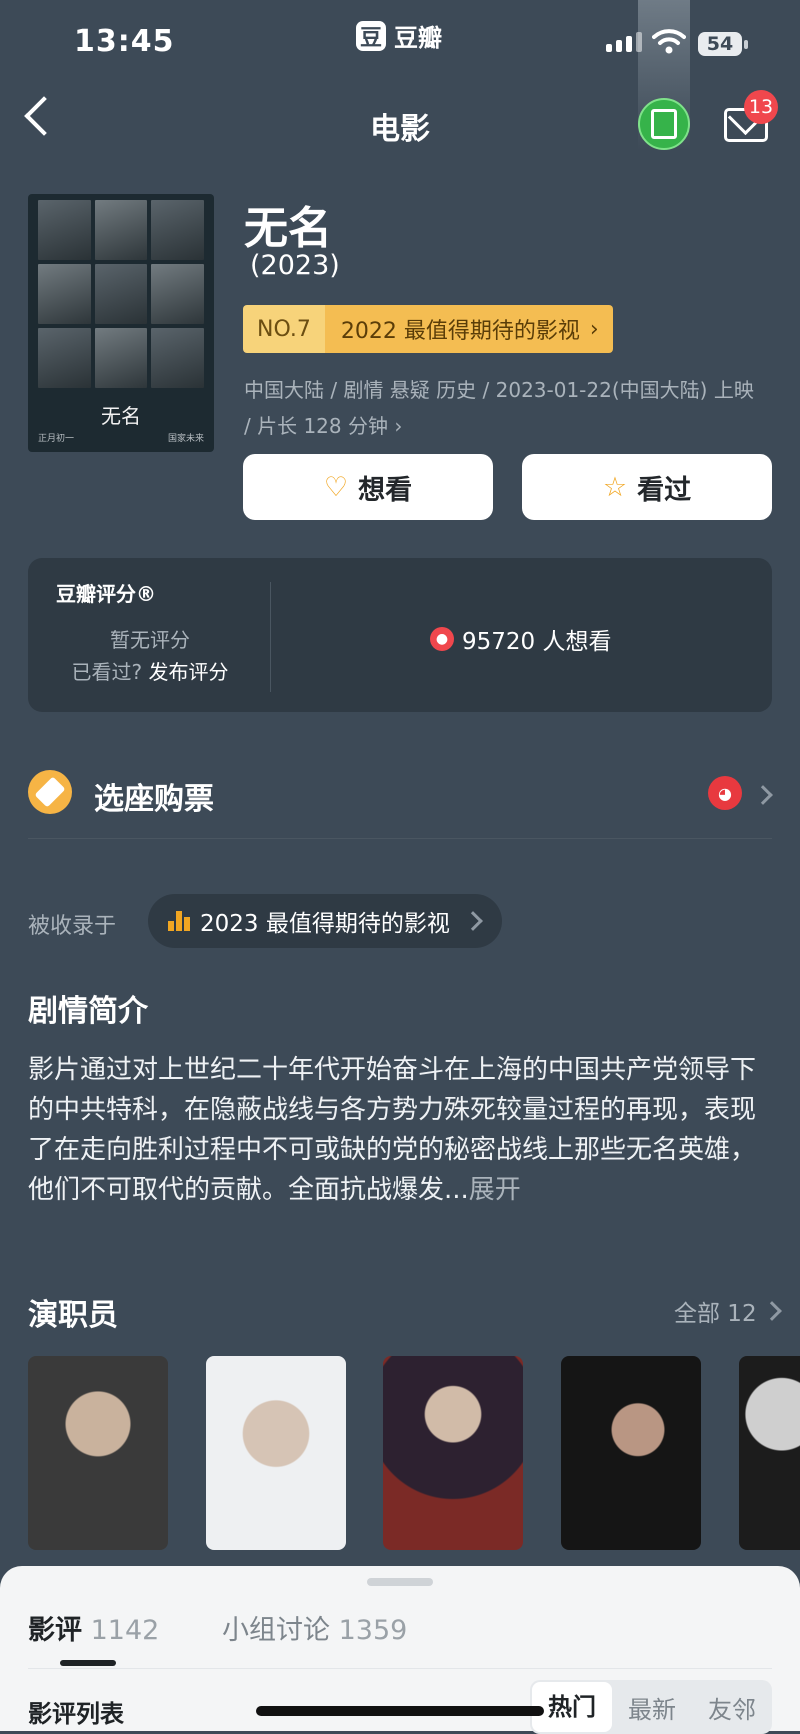 Image resolution: width=800 pixels, height=1734 pixels. Describe the element at coordinates (669, 43) in the screenshot. I see `wifi-icon` at that location.